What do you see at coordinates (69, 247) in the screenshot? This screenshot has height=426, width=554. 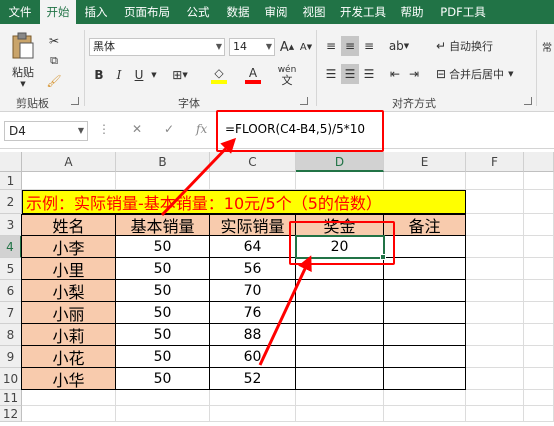 I see `employee-name-cell: 小李` at bounding box center [69, 247].